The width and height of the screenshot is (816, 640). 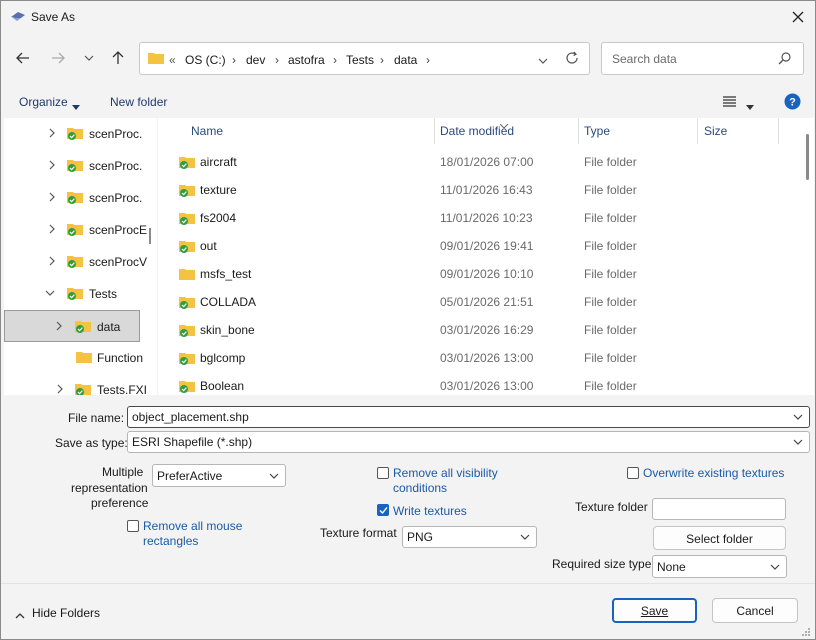 I want to click on file-name-field: object_placement.shp, so click(x=468, y=417).